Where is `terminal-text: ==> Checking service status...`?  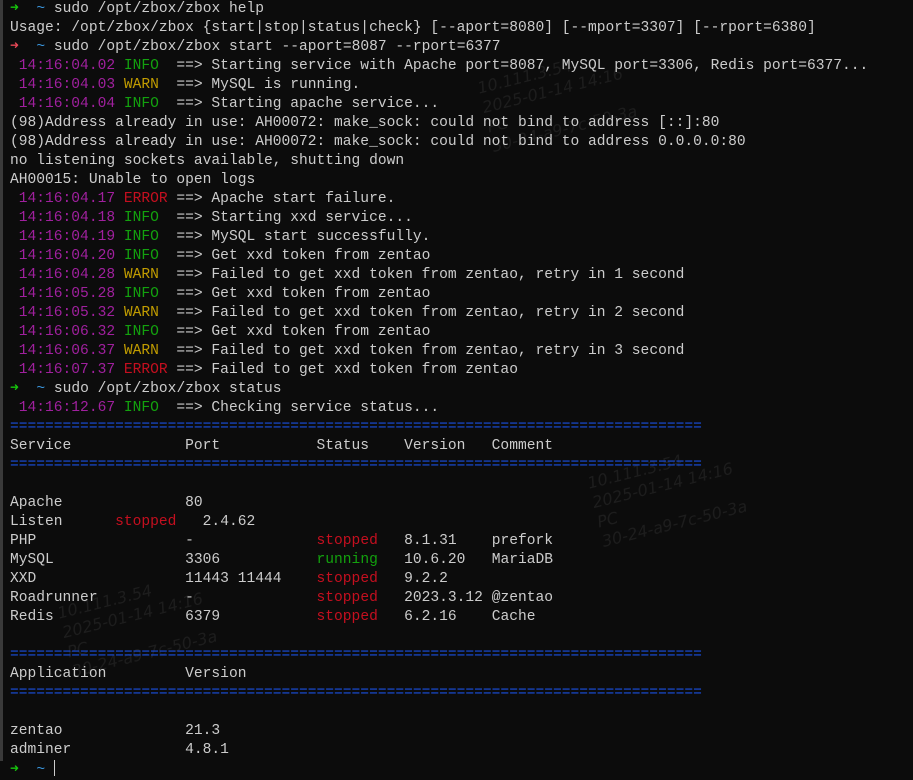 terminal-text: ==> Checking service status... is located at coordinates (303, 408).